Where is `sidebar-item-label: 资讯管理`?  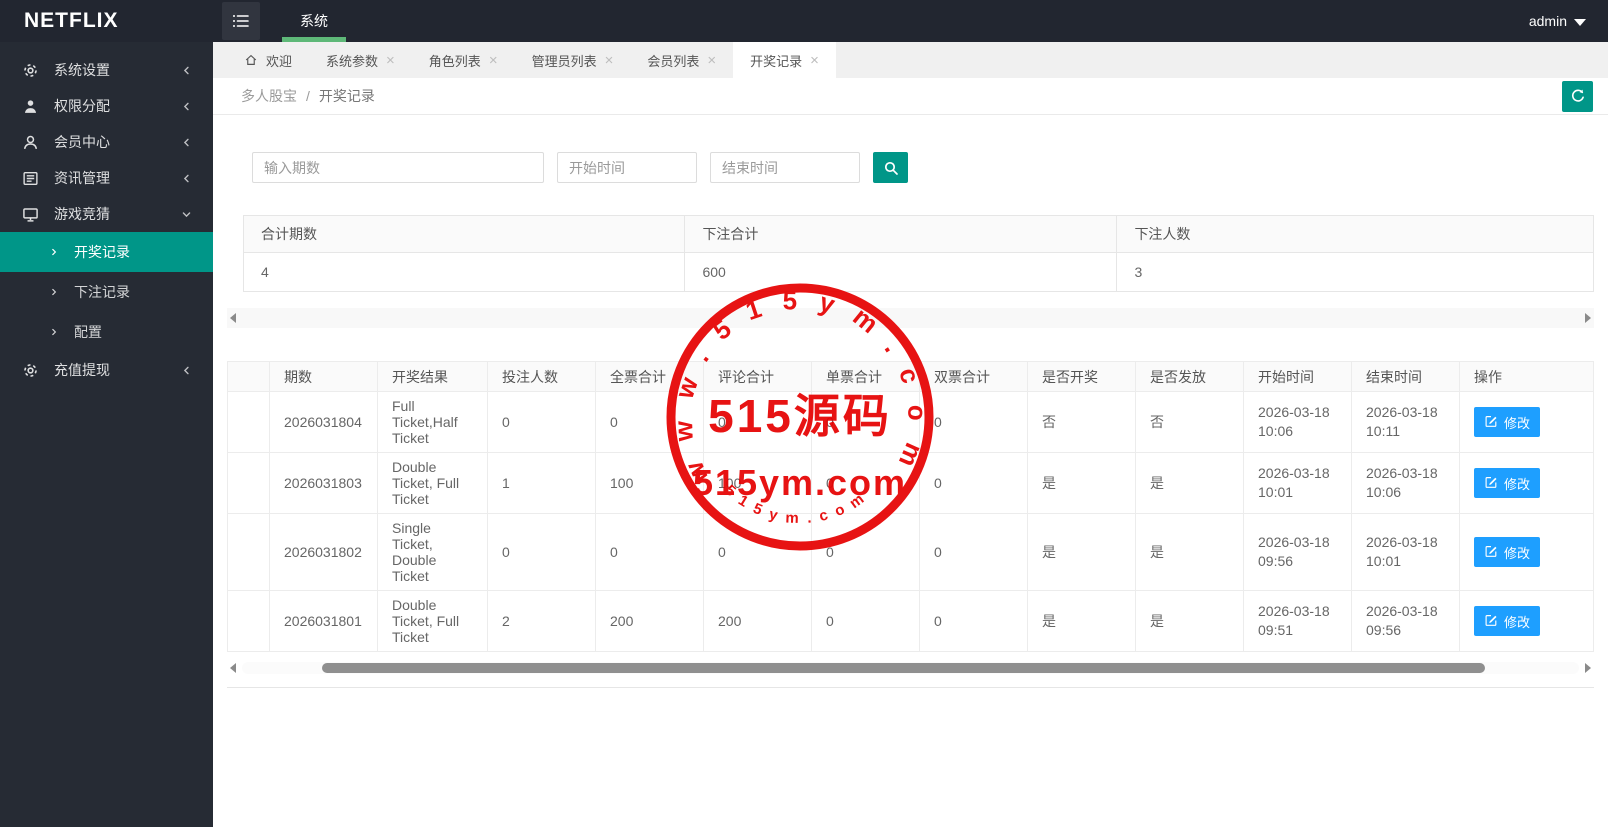
sidebar-item-label: 资讯管理 is located at coordinates (82, 178).